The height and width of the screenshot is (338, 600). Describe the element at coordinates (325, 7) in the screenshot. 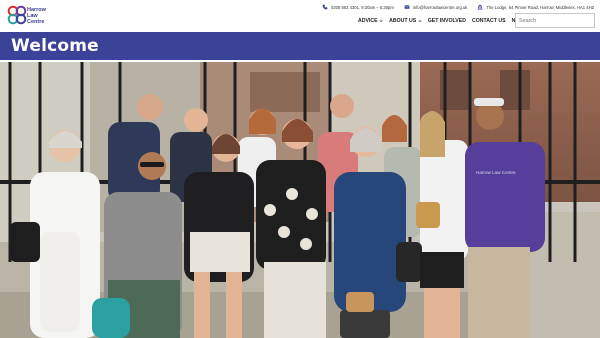

I see `phone-icon` at that location.